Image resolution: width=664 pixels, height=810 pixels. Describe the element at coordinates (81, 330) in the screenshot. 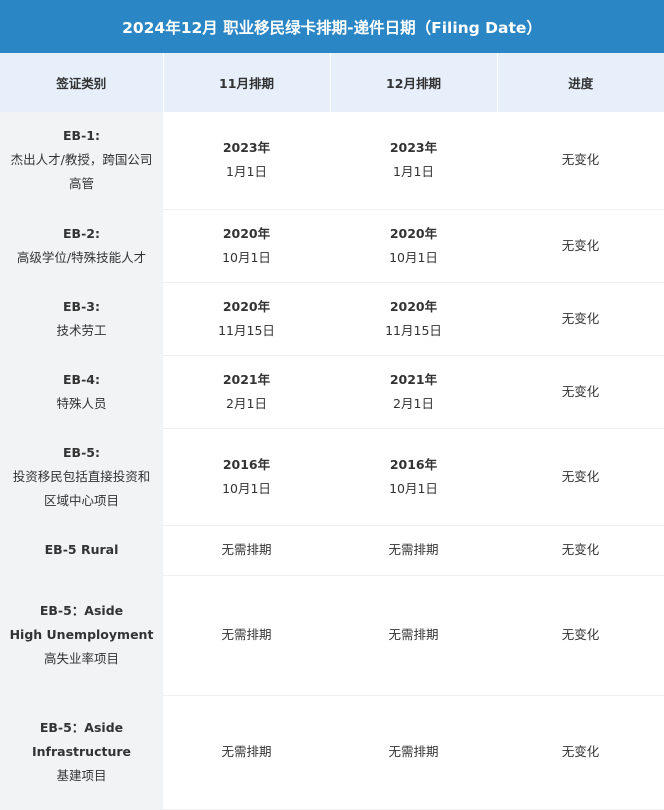

I see `category-desc: 技术劳工` at that location.